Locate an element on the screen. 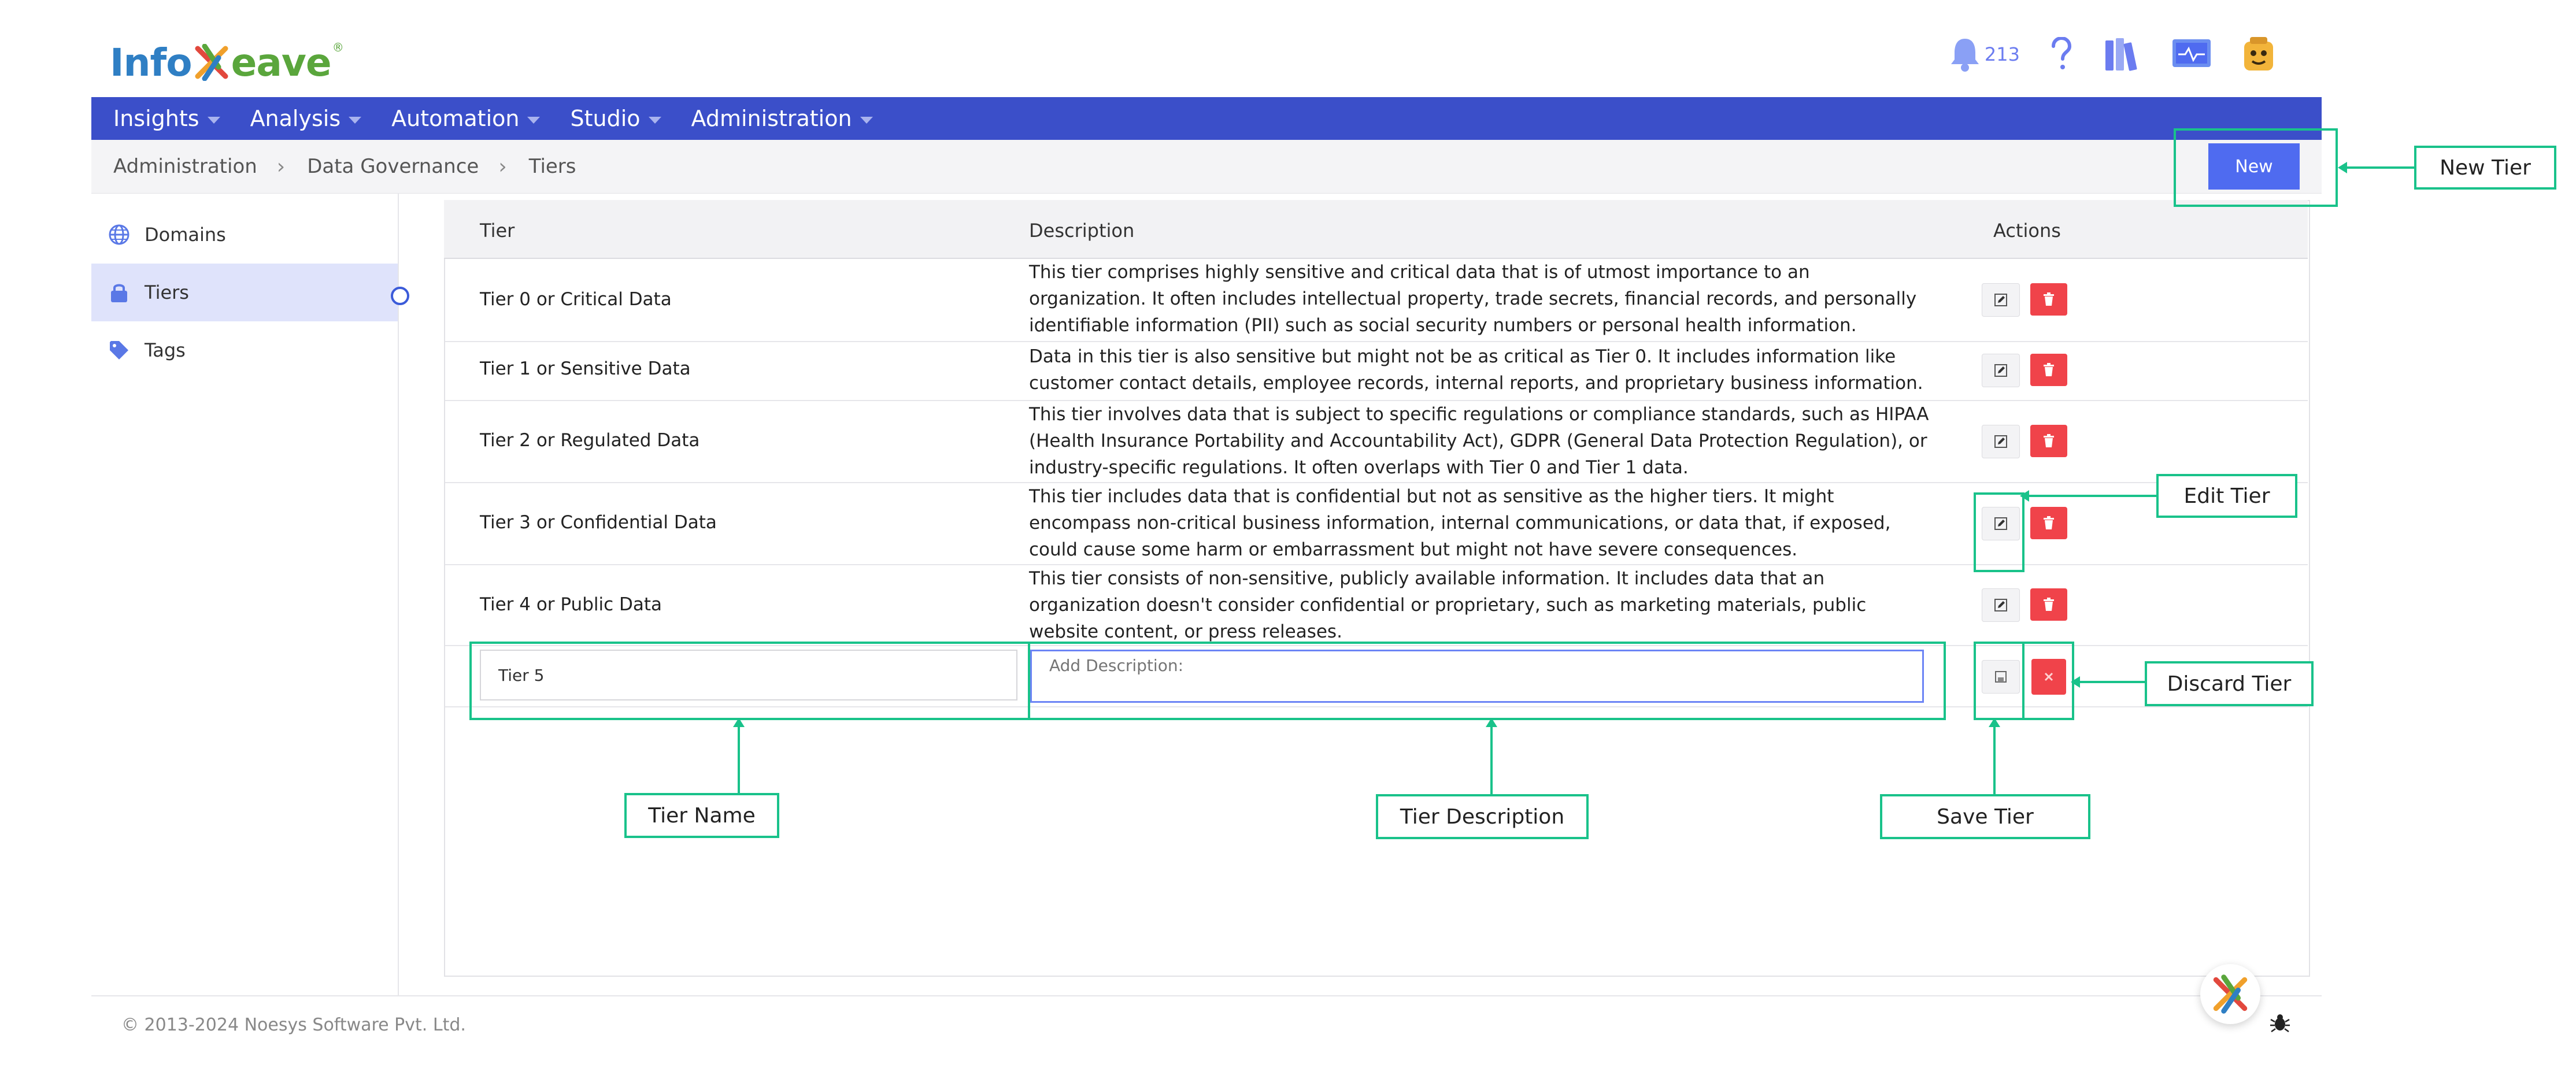 This screenshot has width=2576, height=1075. breadcrumb-administration: Administration is located at coordinates (174, 167).